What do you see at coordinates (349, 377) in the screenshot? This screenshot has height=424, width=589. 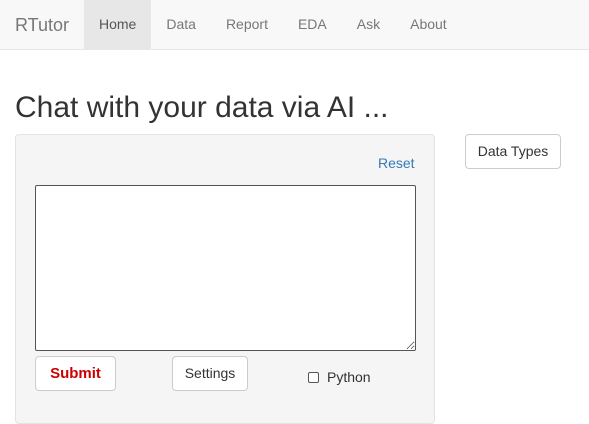 I see `python-label: Python` at bounding box center [349, 377].